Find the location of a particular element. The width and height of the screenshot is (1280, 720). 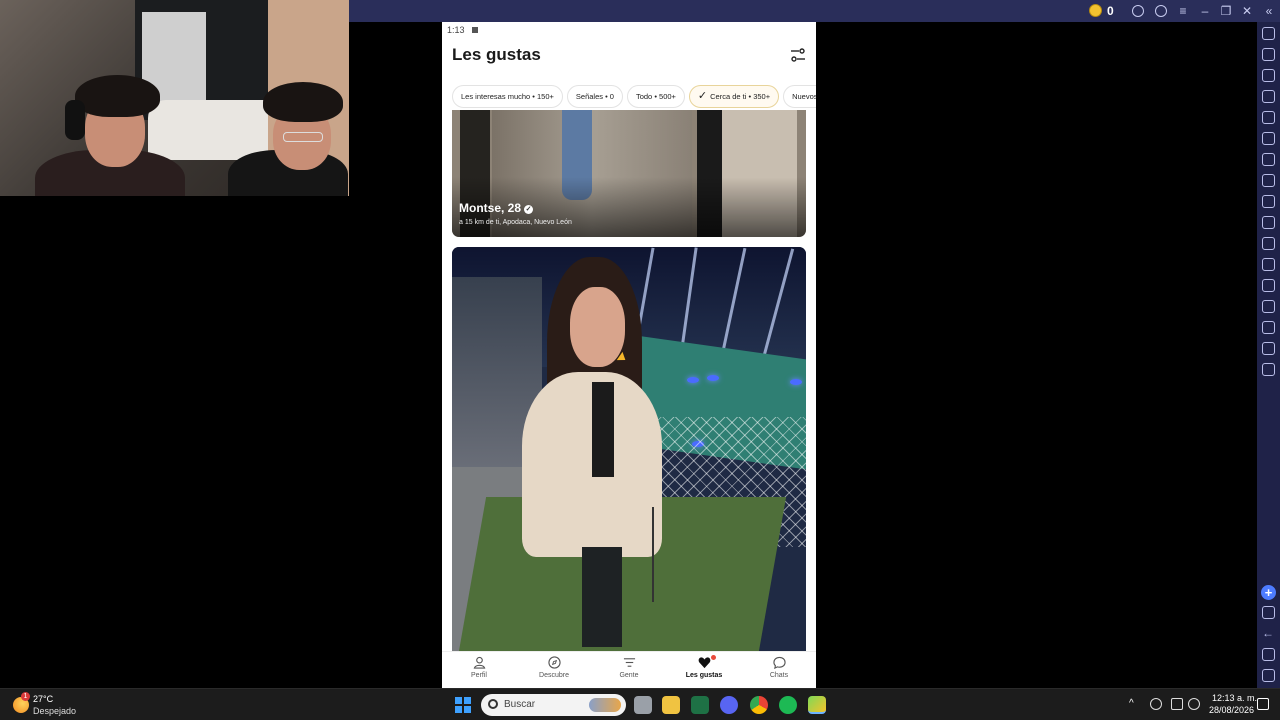

account-icon is located at coordinates (1138, 11).